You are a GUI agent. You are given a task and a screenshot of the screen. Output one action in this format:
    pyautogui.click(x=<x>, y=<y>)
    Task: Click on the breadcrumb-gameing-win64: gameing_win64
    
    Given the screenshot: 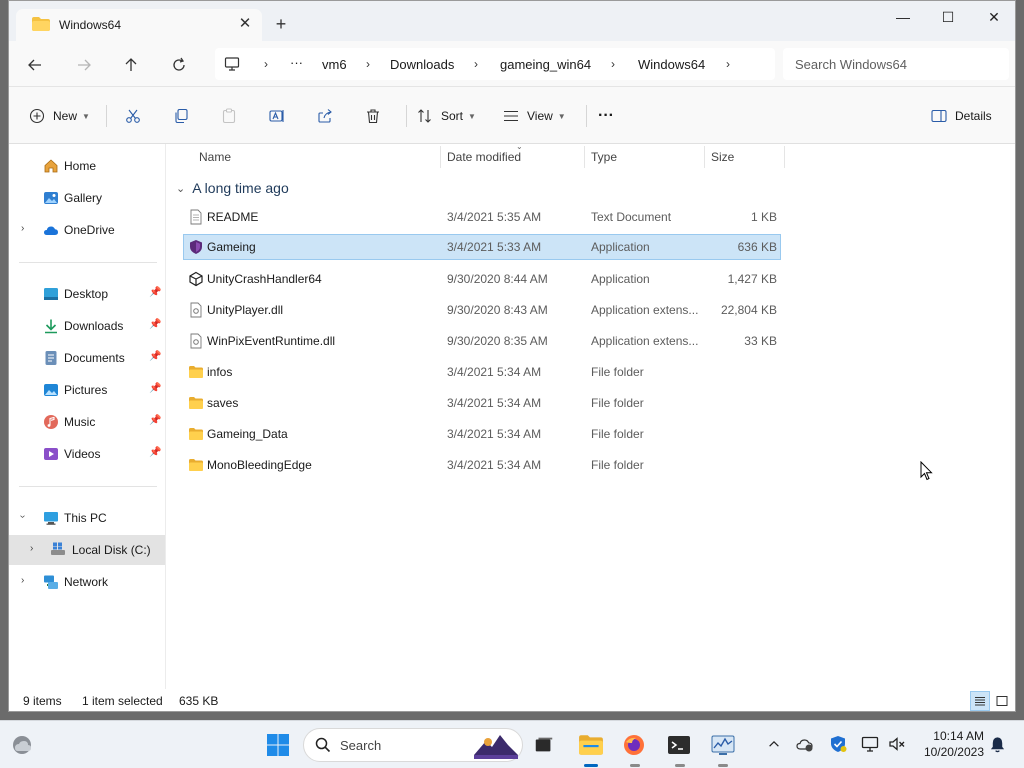 What is the action you would take?
    pyautogui.click(x=545, y=64)
    